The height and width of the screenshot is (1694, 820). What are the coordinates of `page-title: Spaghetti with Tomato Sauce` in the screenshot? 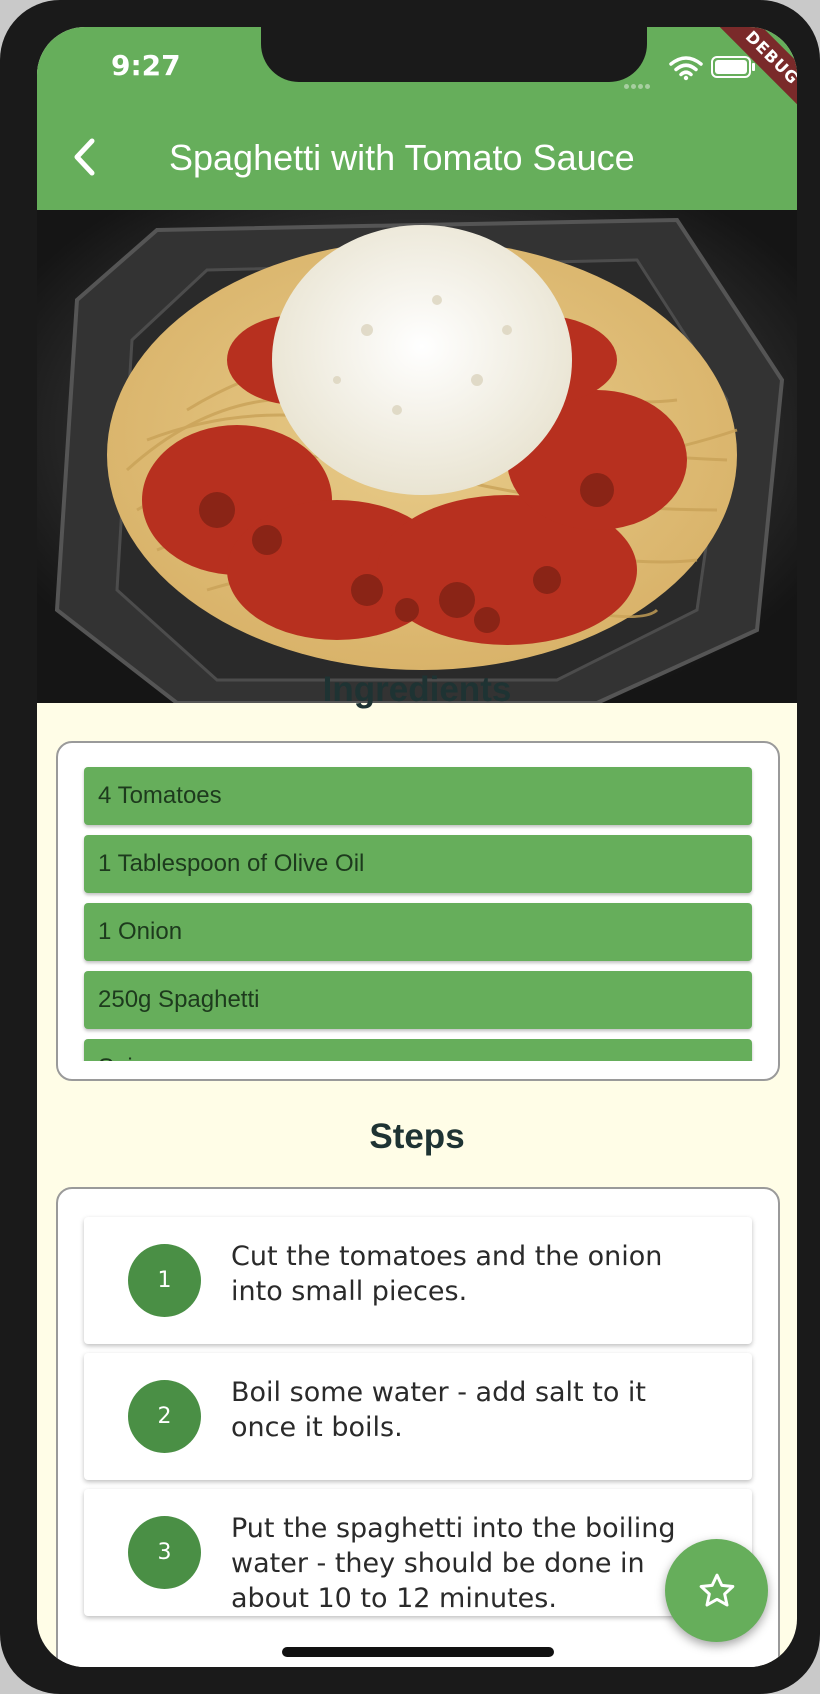 It's located at (402, 157).